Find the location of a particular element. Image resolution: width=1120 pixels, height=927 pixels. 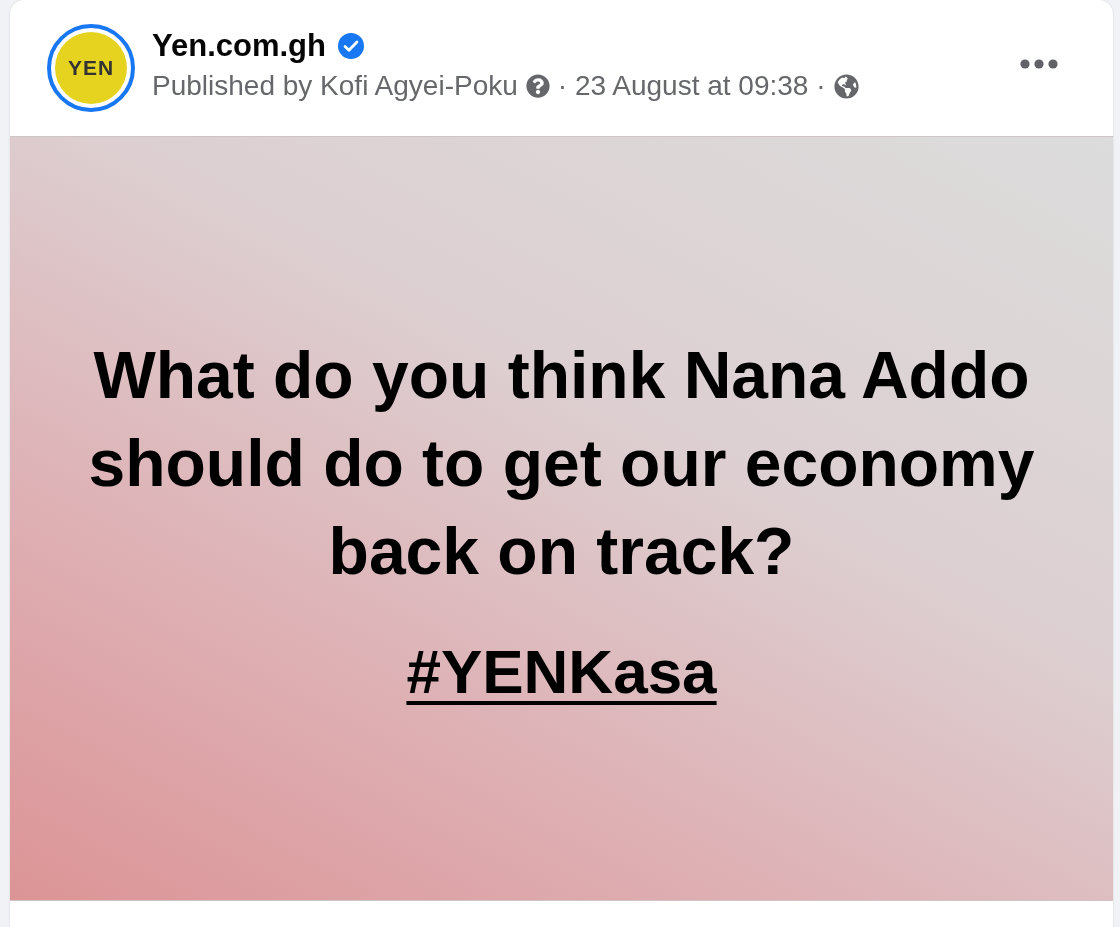

globe-icon is located at coordinates (846, 86).